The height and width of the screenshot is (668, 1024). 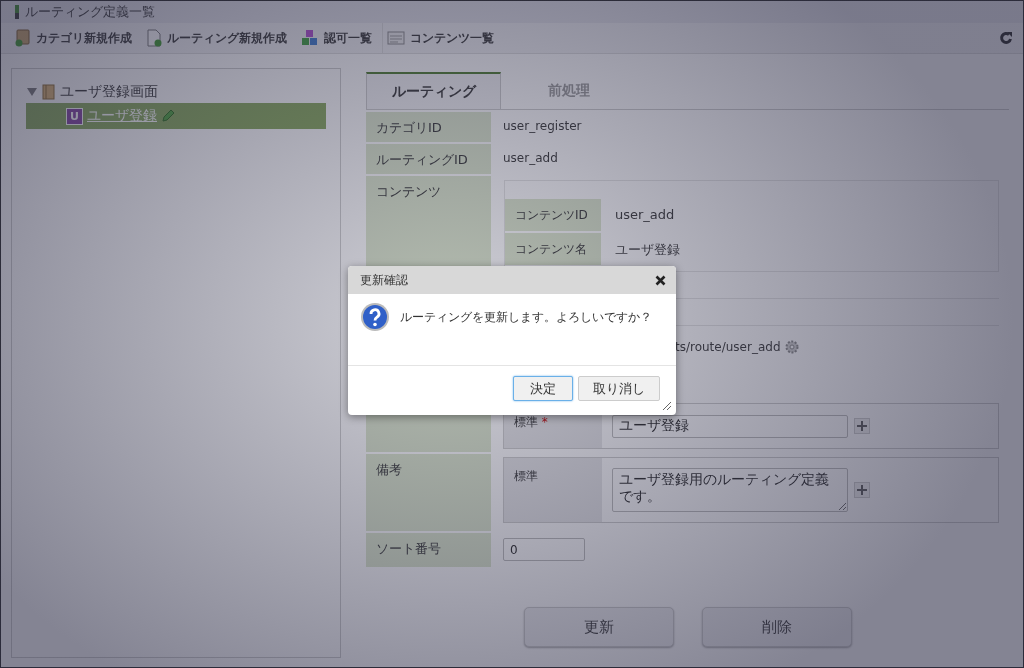 I want to click on row-label: コンテンツ名, so click(x=553, y=249).